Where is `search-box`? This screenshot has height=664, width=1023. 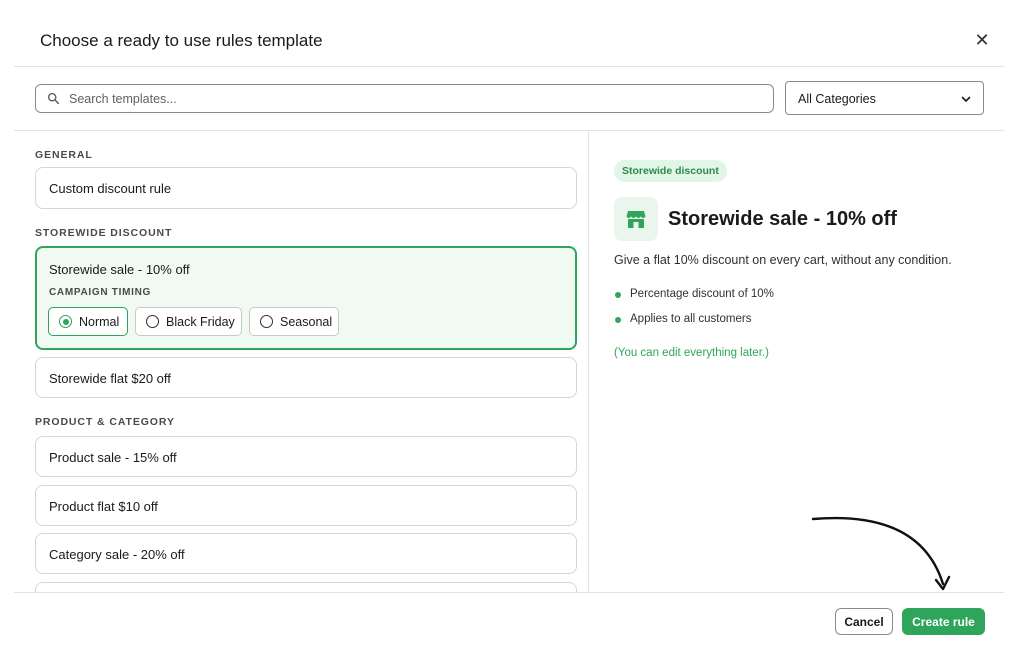 search-box is located at coordinates (404, 98).